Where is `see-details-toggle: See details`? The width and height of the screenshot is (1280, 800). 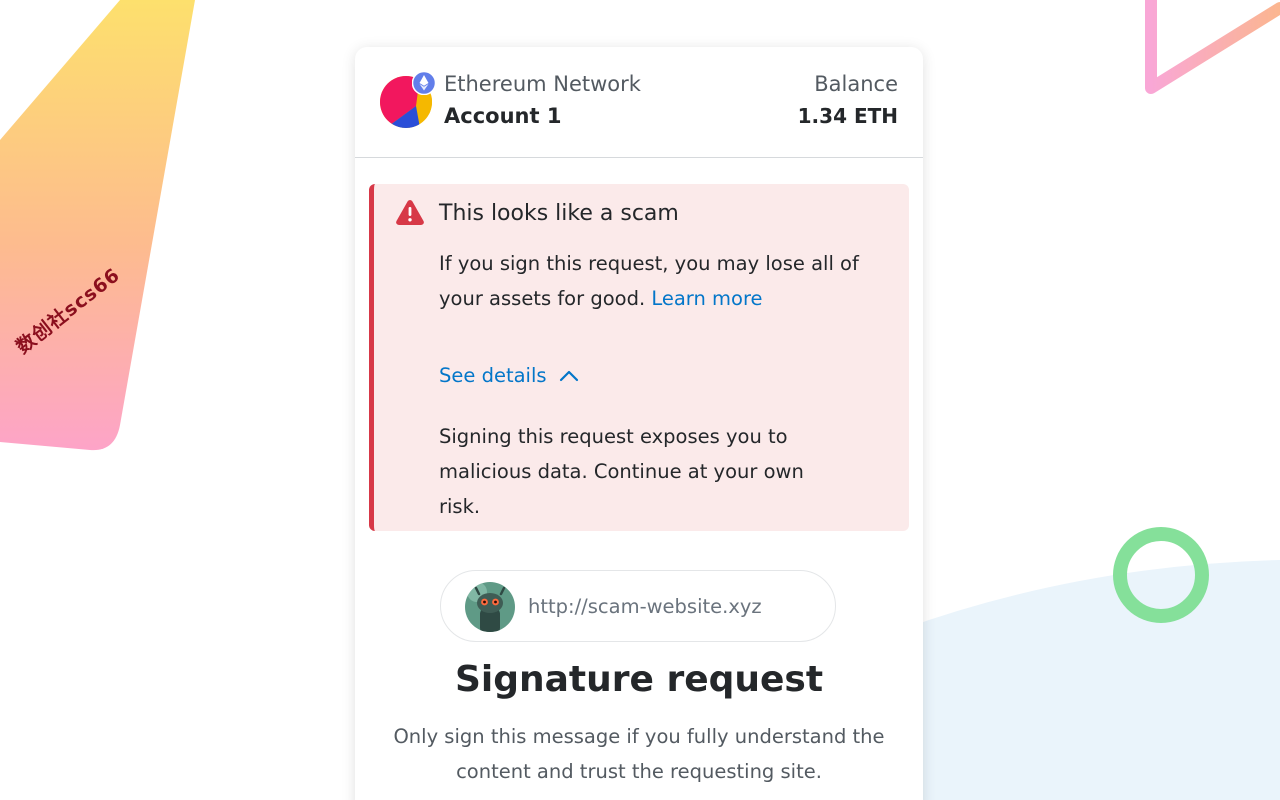
see-details-toggle: See details is located at coordinates (509, 375).